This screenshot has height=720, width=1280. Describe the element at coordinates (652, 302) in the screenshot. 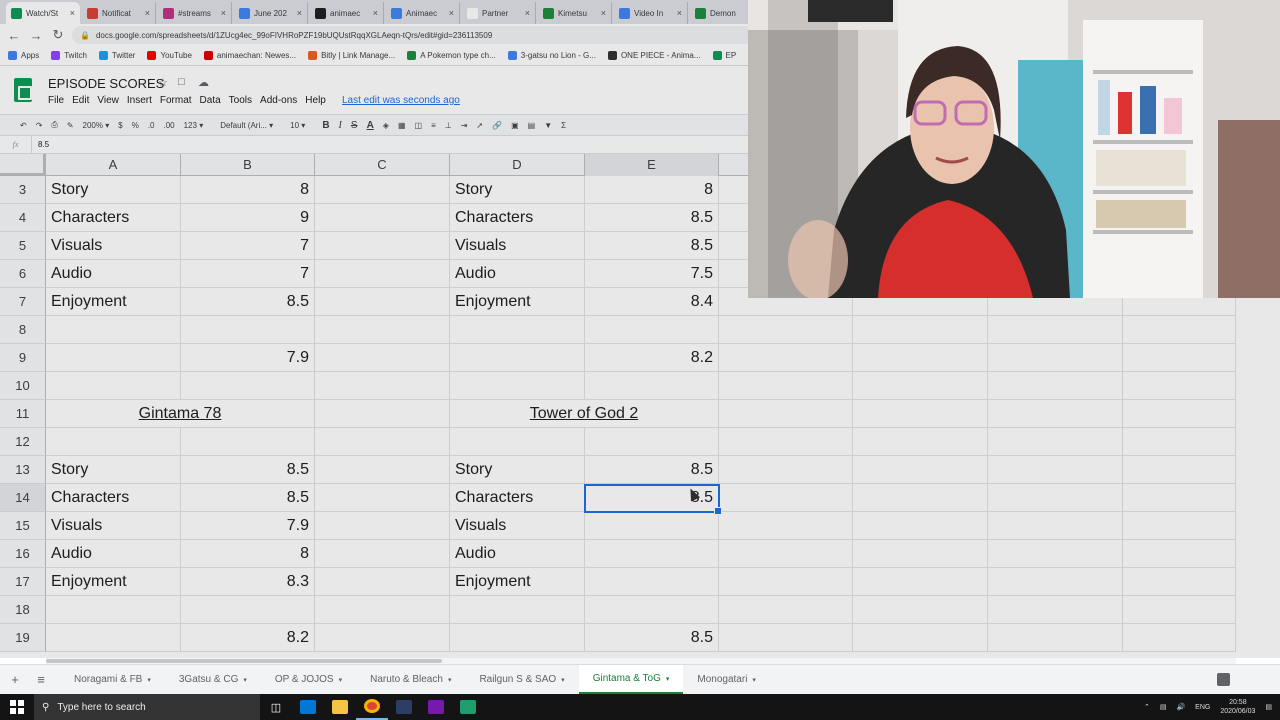

I see `score-cell: 8.4` at that location.